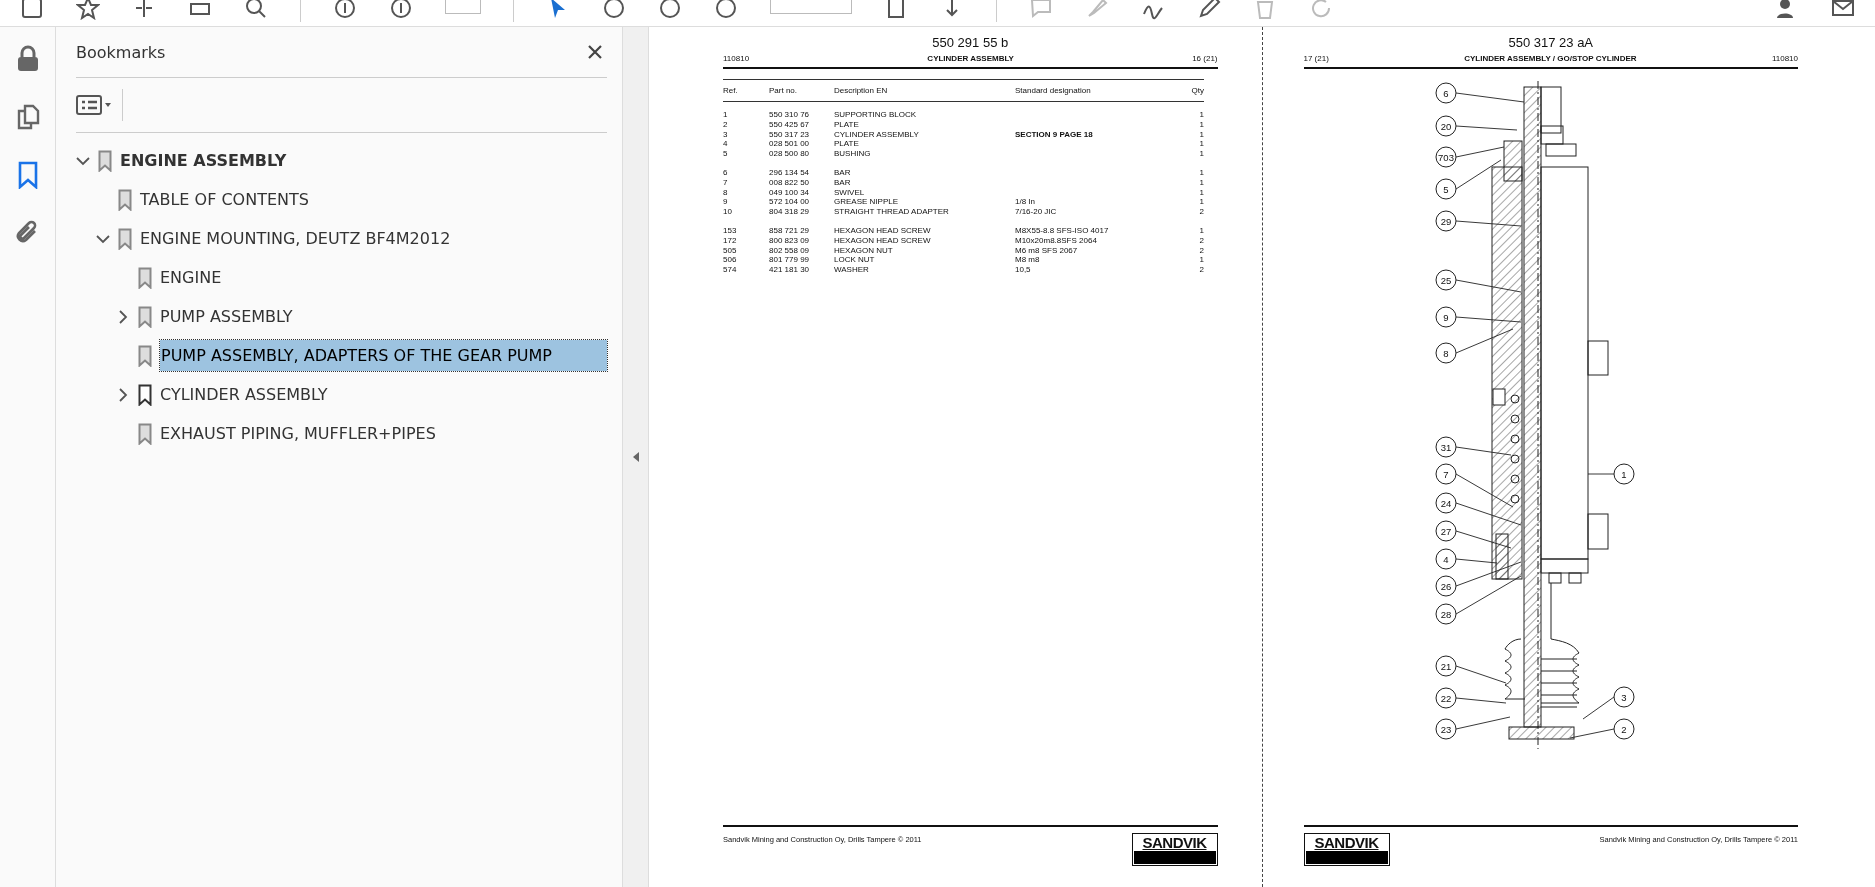 The height and width of the screenshot is (887, 1875). Describe the element at coordinates (1025, 202) in the screenshot. I see `table-cell-text: 1/8 In` at that location.